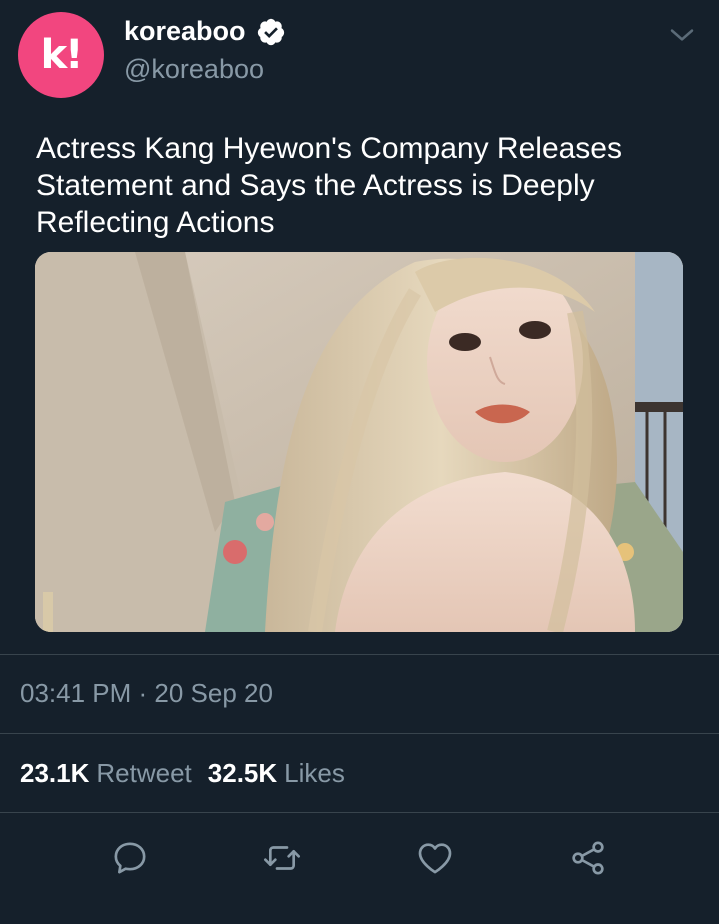 Image resolution: width=719 pixels, height=924 pixels. Describe the element at coordinates (194, 69) in the screenshot. I see `author-handle: @koreaboo` at that location.